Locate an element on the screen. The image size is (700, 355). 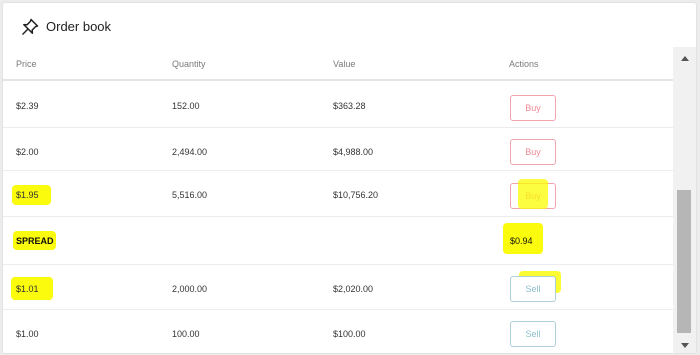
spread-row: SPREAD $0.94 is located at coordinates (338, 241).